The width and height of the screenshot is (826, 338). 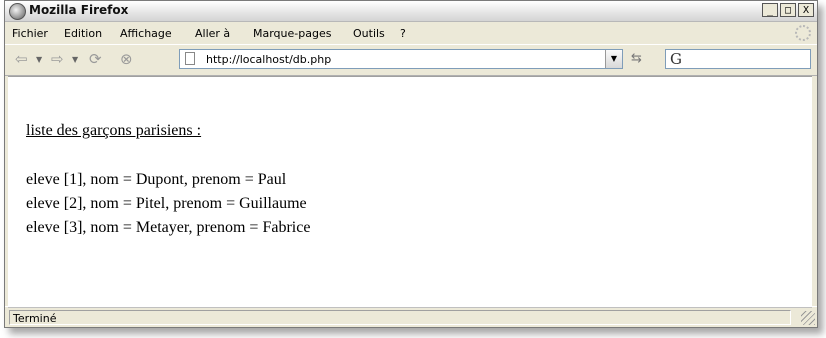 I want to click on maximize-button: □, so click(x=788, y=10).